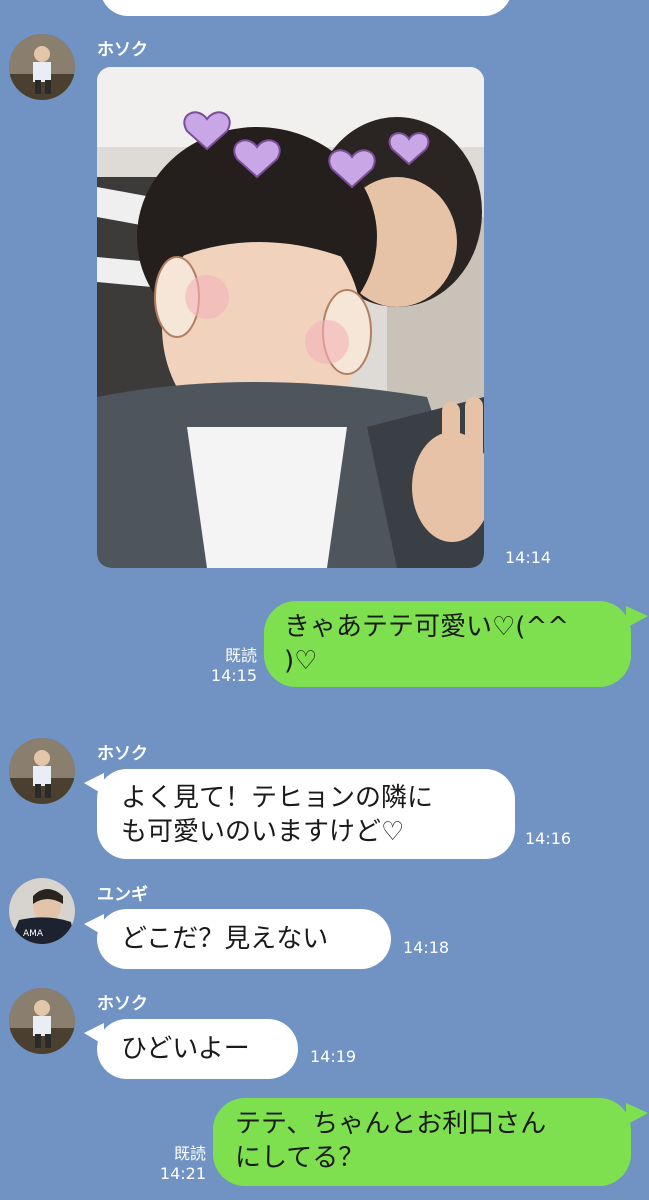 Image resolution: width=649 pixels, height=1200 pixels. What do you see at coordinates (422, 1142) in the screenshot?
I see `outgoing-message-bubble: テテ、ちゃんとお利口さん にしてる？` at bounding box center [422, 1142].